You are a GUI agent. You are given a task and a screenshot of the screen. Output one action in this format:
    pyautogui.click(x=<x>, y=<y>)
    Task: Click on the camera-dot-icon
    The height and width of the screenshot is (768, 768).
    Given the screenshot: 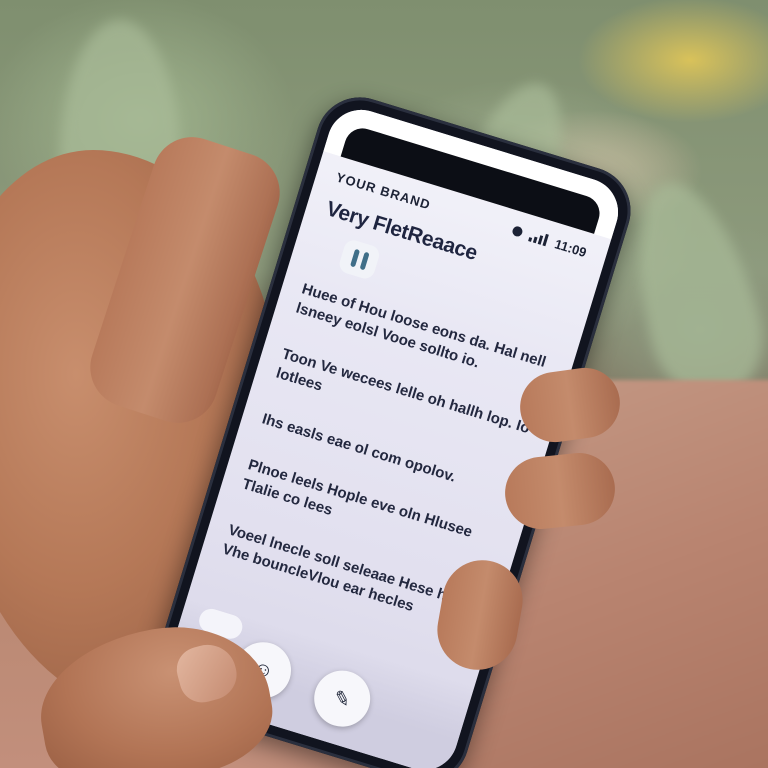 What is the action you would take?
    pyautogui.click(x=518, y=231)
    